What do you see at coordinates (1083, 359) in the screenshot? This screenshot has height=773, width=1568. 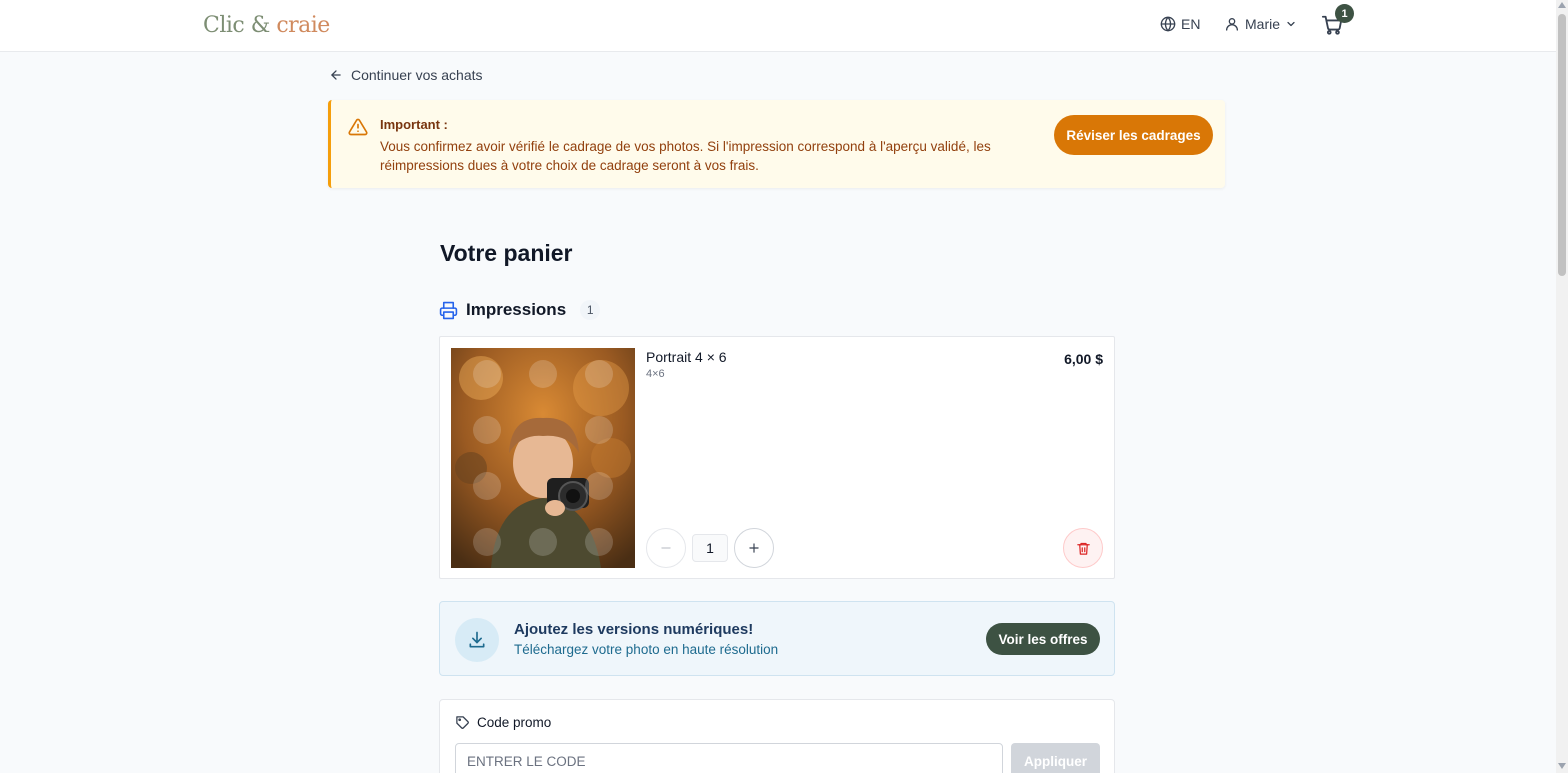 I see `item-price: 6,00 $` at bounding box center [1083, 359].